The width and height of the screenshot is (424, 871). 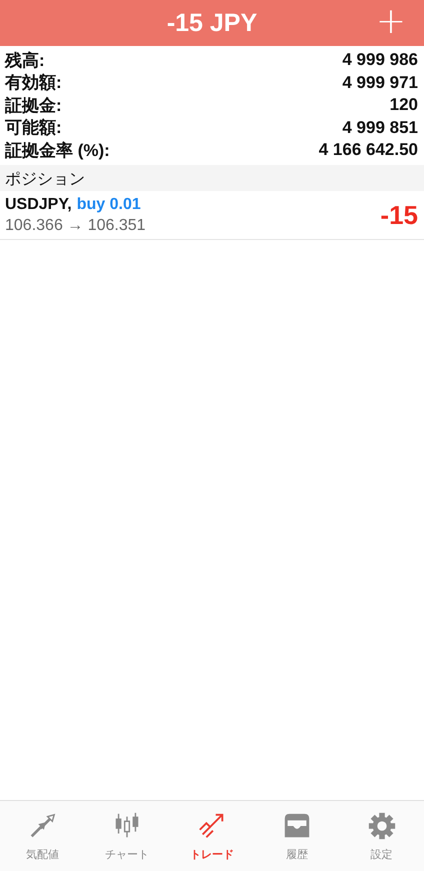 I want to click on summary-value: 120, so click(x=404, y=105).